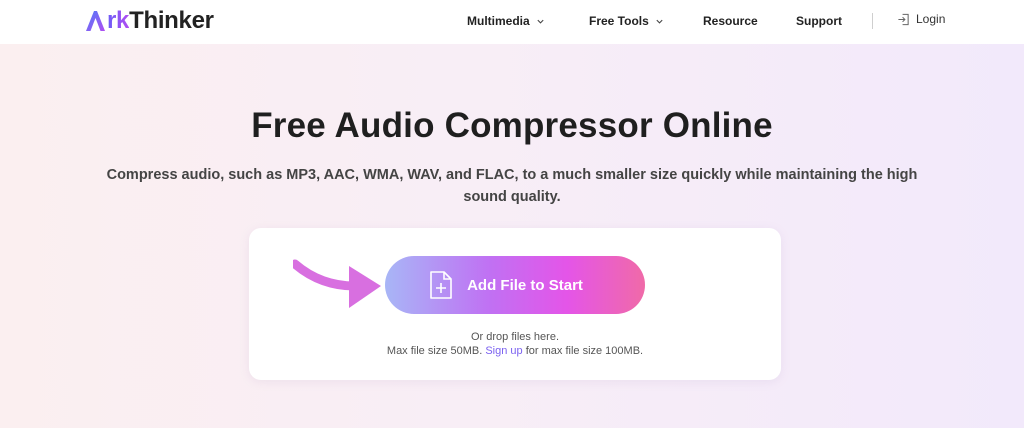 The width and height of the screenshot is (1024, 428). I want to click on pointing-arrow-icon, so click(337, 283).